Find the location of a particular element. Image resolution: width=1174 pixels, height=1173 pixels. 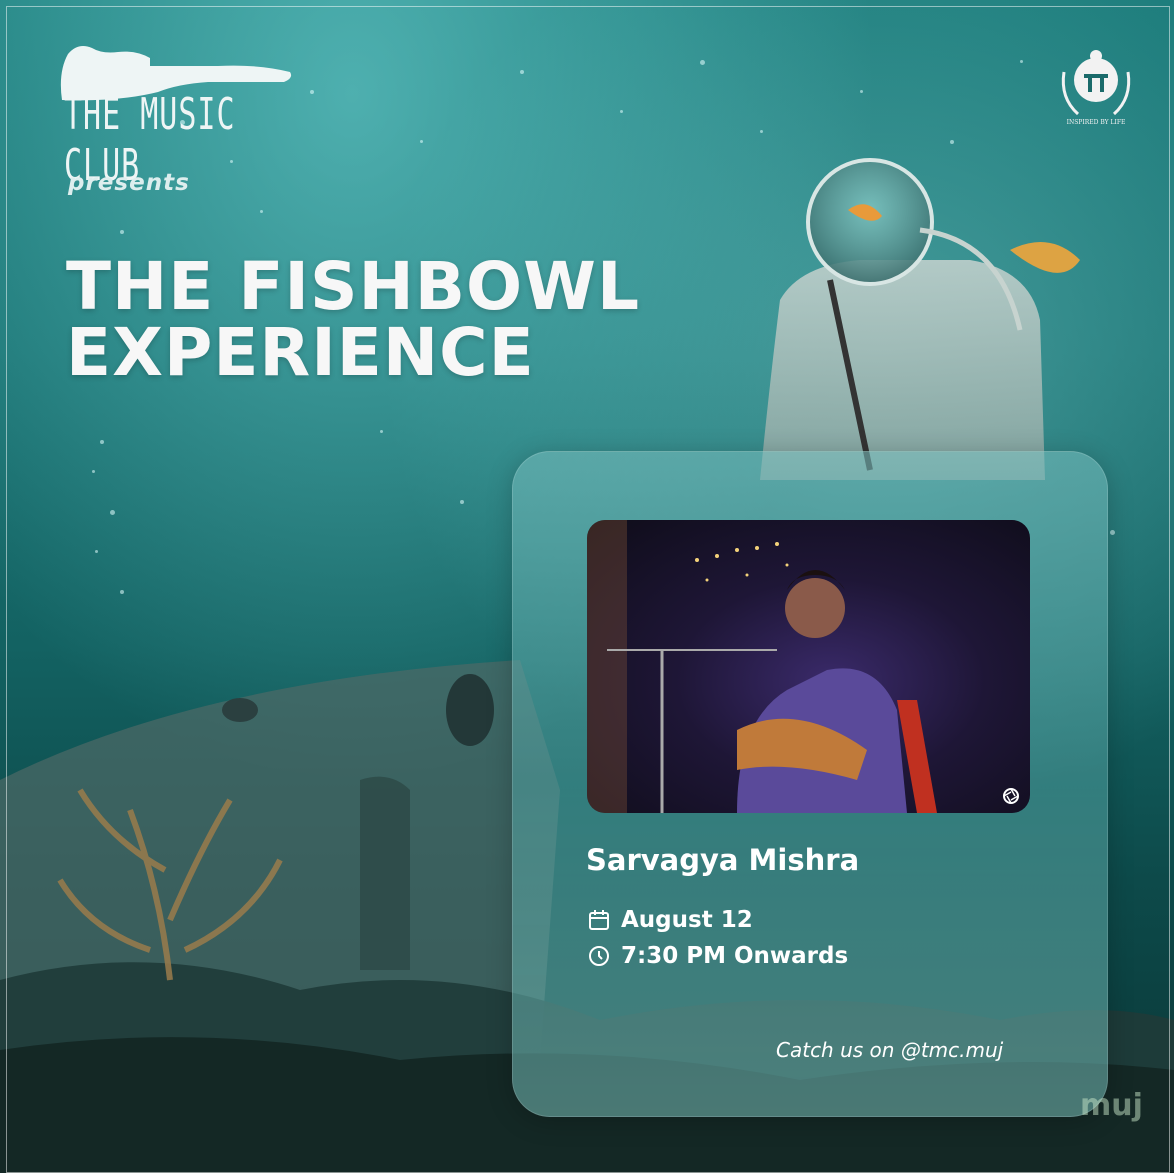

astronaut-illustration is located at coordinates (920, 319).